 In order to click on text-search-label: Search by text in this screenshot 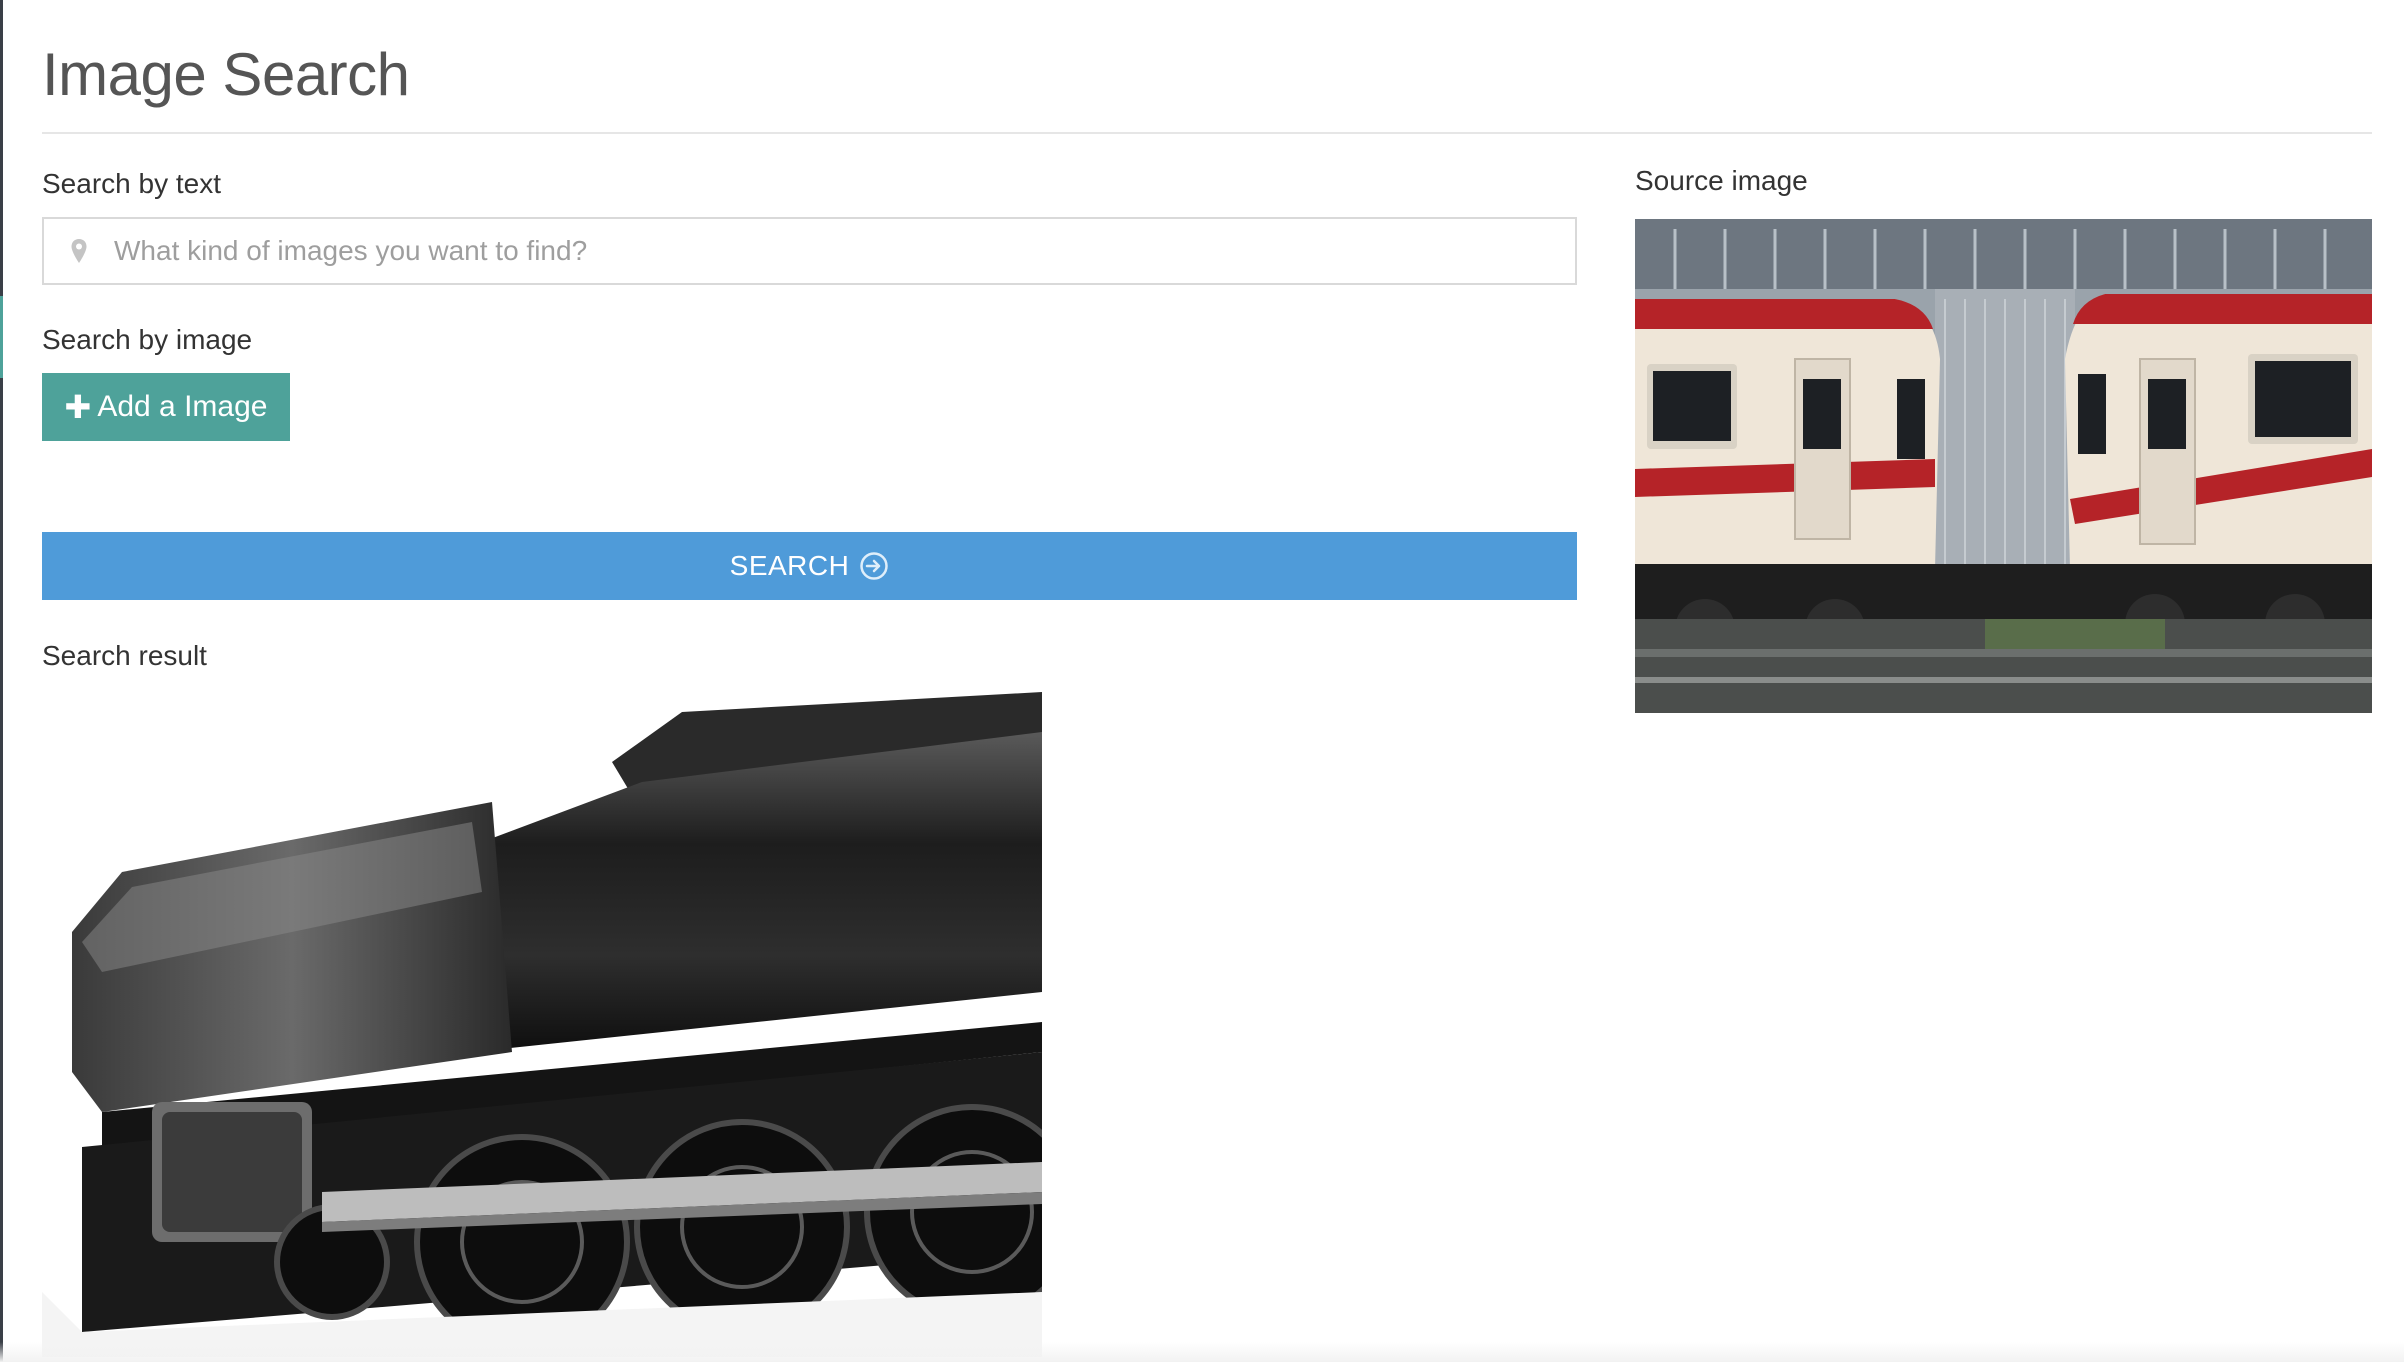, I will do `click(131, 183)`.